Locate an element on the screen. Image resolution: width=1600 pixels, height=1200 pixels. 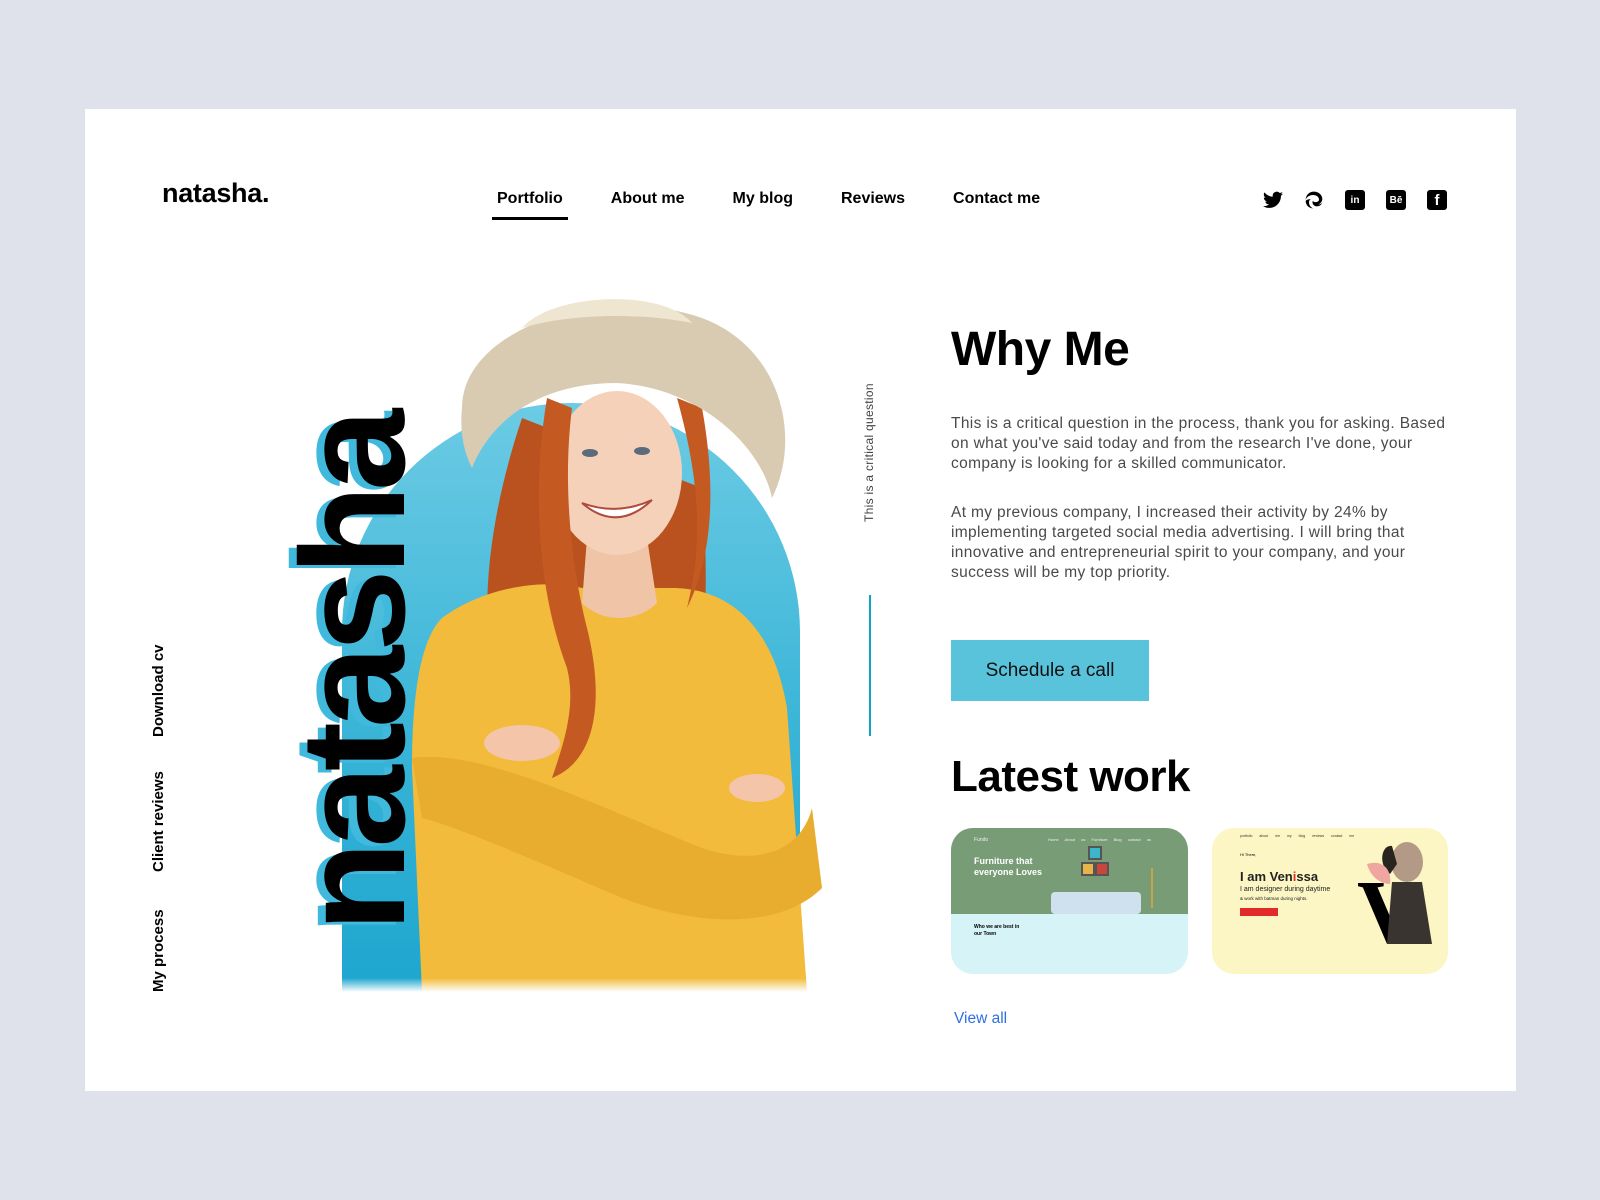
thumb-role: I am designer during daytime is located at coordinates (1285, 889).